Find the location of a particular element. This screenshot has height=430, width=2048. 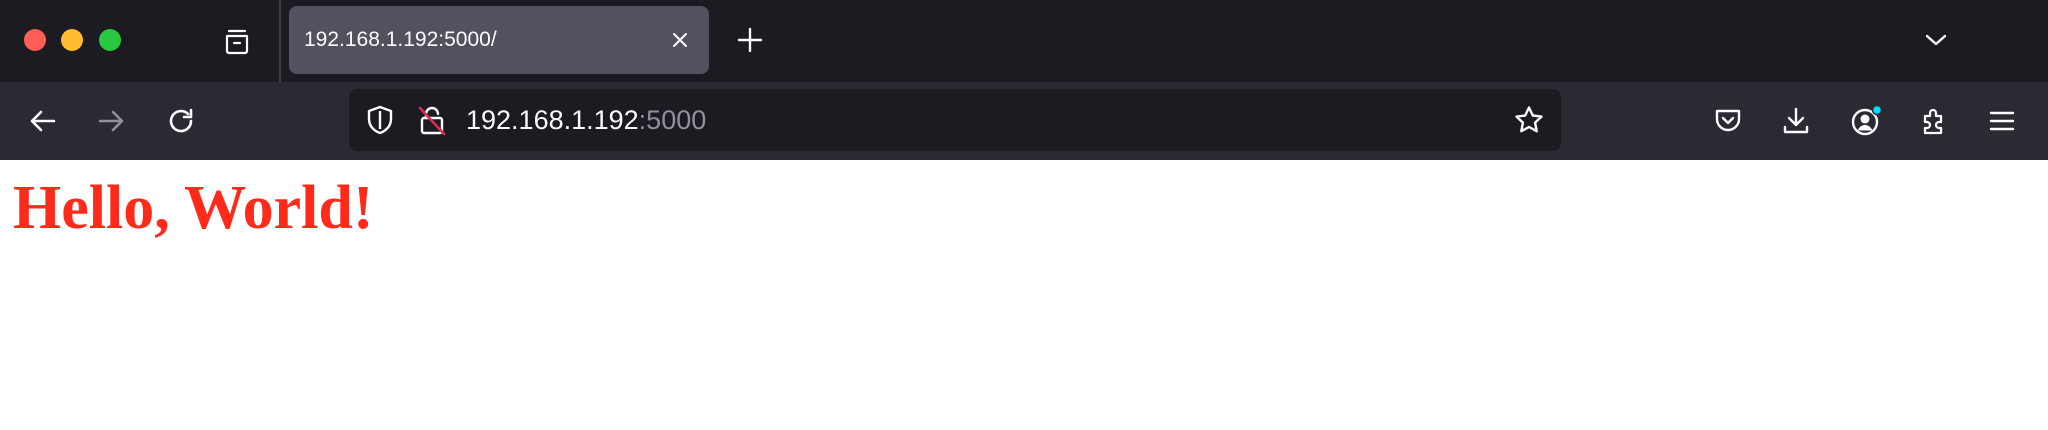

firefox-view-icon is located at coordinates (237, 41).